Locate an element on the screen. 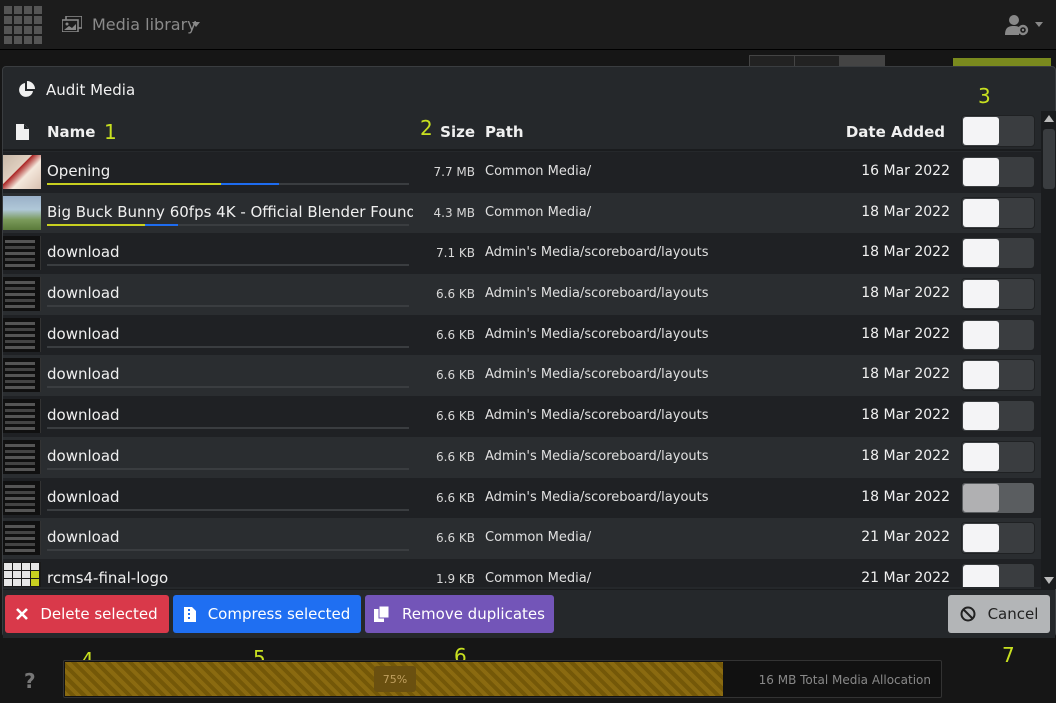 This screenshot has height=703, width=1056. allocation-label: 16 MB Total Media Allocation is located at coordinates (844, 680).